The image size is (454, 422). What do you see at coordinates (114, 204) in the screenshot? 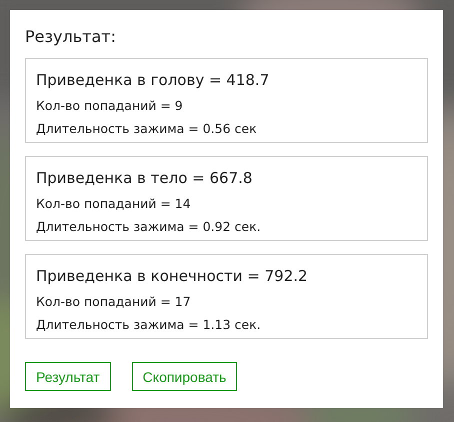
I see `hits-count: Кол-во попаданий = 14` at bounding box center [114, 204].